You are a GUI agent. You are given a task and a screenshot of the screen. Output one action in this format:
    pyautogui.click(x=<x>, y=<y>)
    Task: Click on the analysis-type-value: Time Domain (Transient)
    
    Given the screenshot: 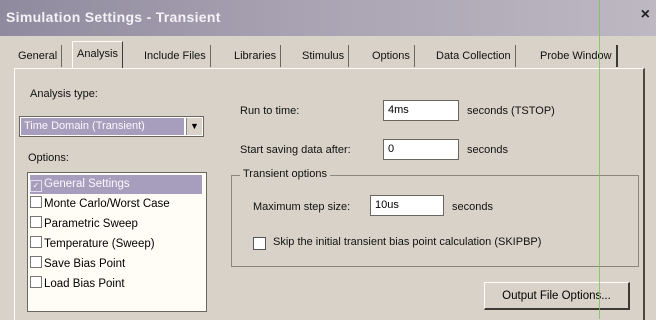 What is the action you would take?
    pyautogui.click(x=102, y=126)
    